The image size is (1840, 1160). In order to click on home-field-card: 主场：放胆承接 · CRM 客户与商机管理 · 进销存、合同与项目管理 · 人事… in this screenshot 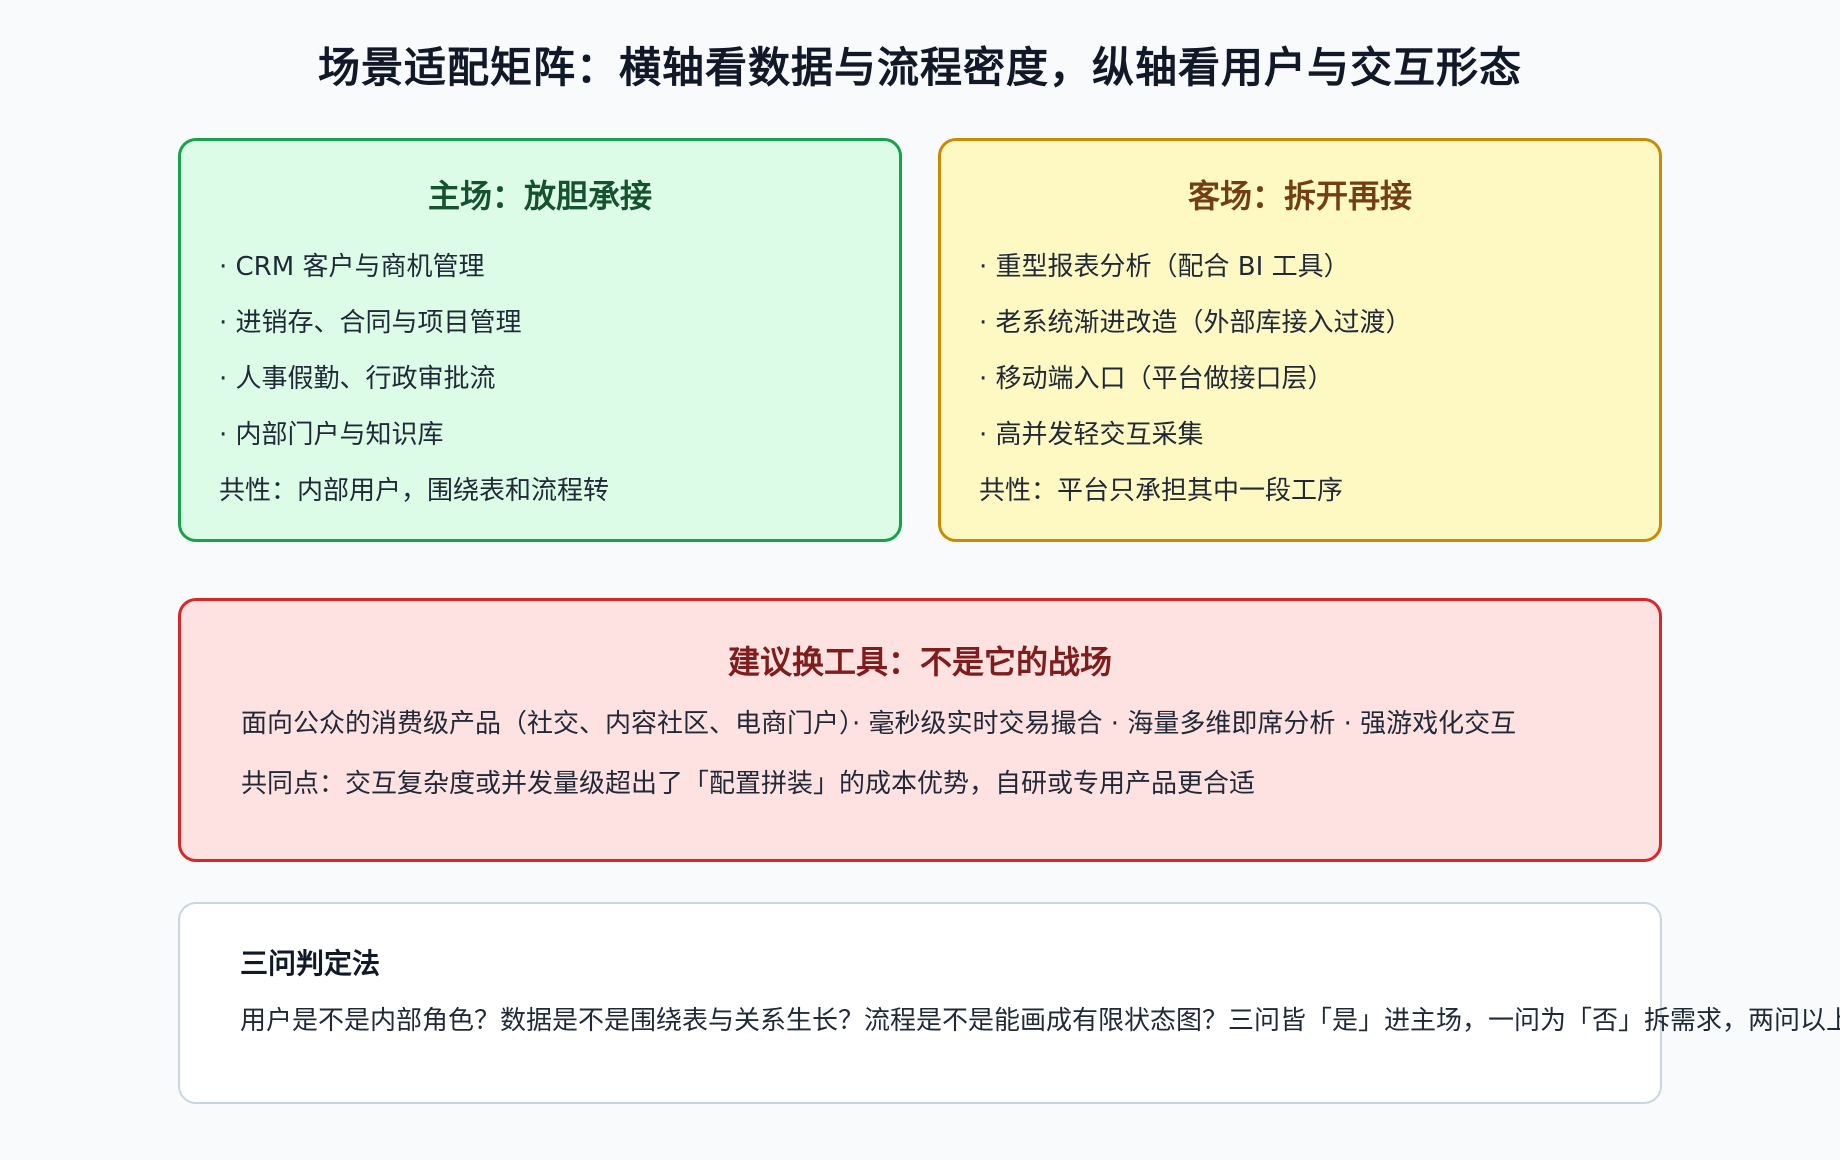, I will do `click(540, 340)`.